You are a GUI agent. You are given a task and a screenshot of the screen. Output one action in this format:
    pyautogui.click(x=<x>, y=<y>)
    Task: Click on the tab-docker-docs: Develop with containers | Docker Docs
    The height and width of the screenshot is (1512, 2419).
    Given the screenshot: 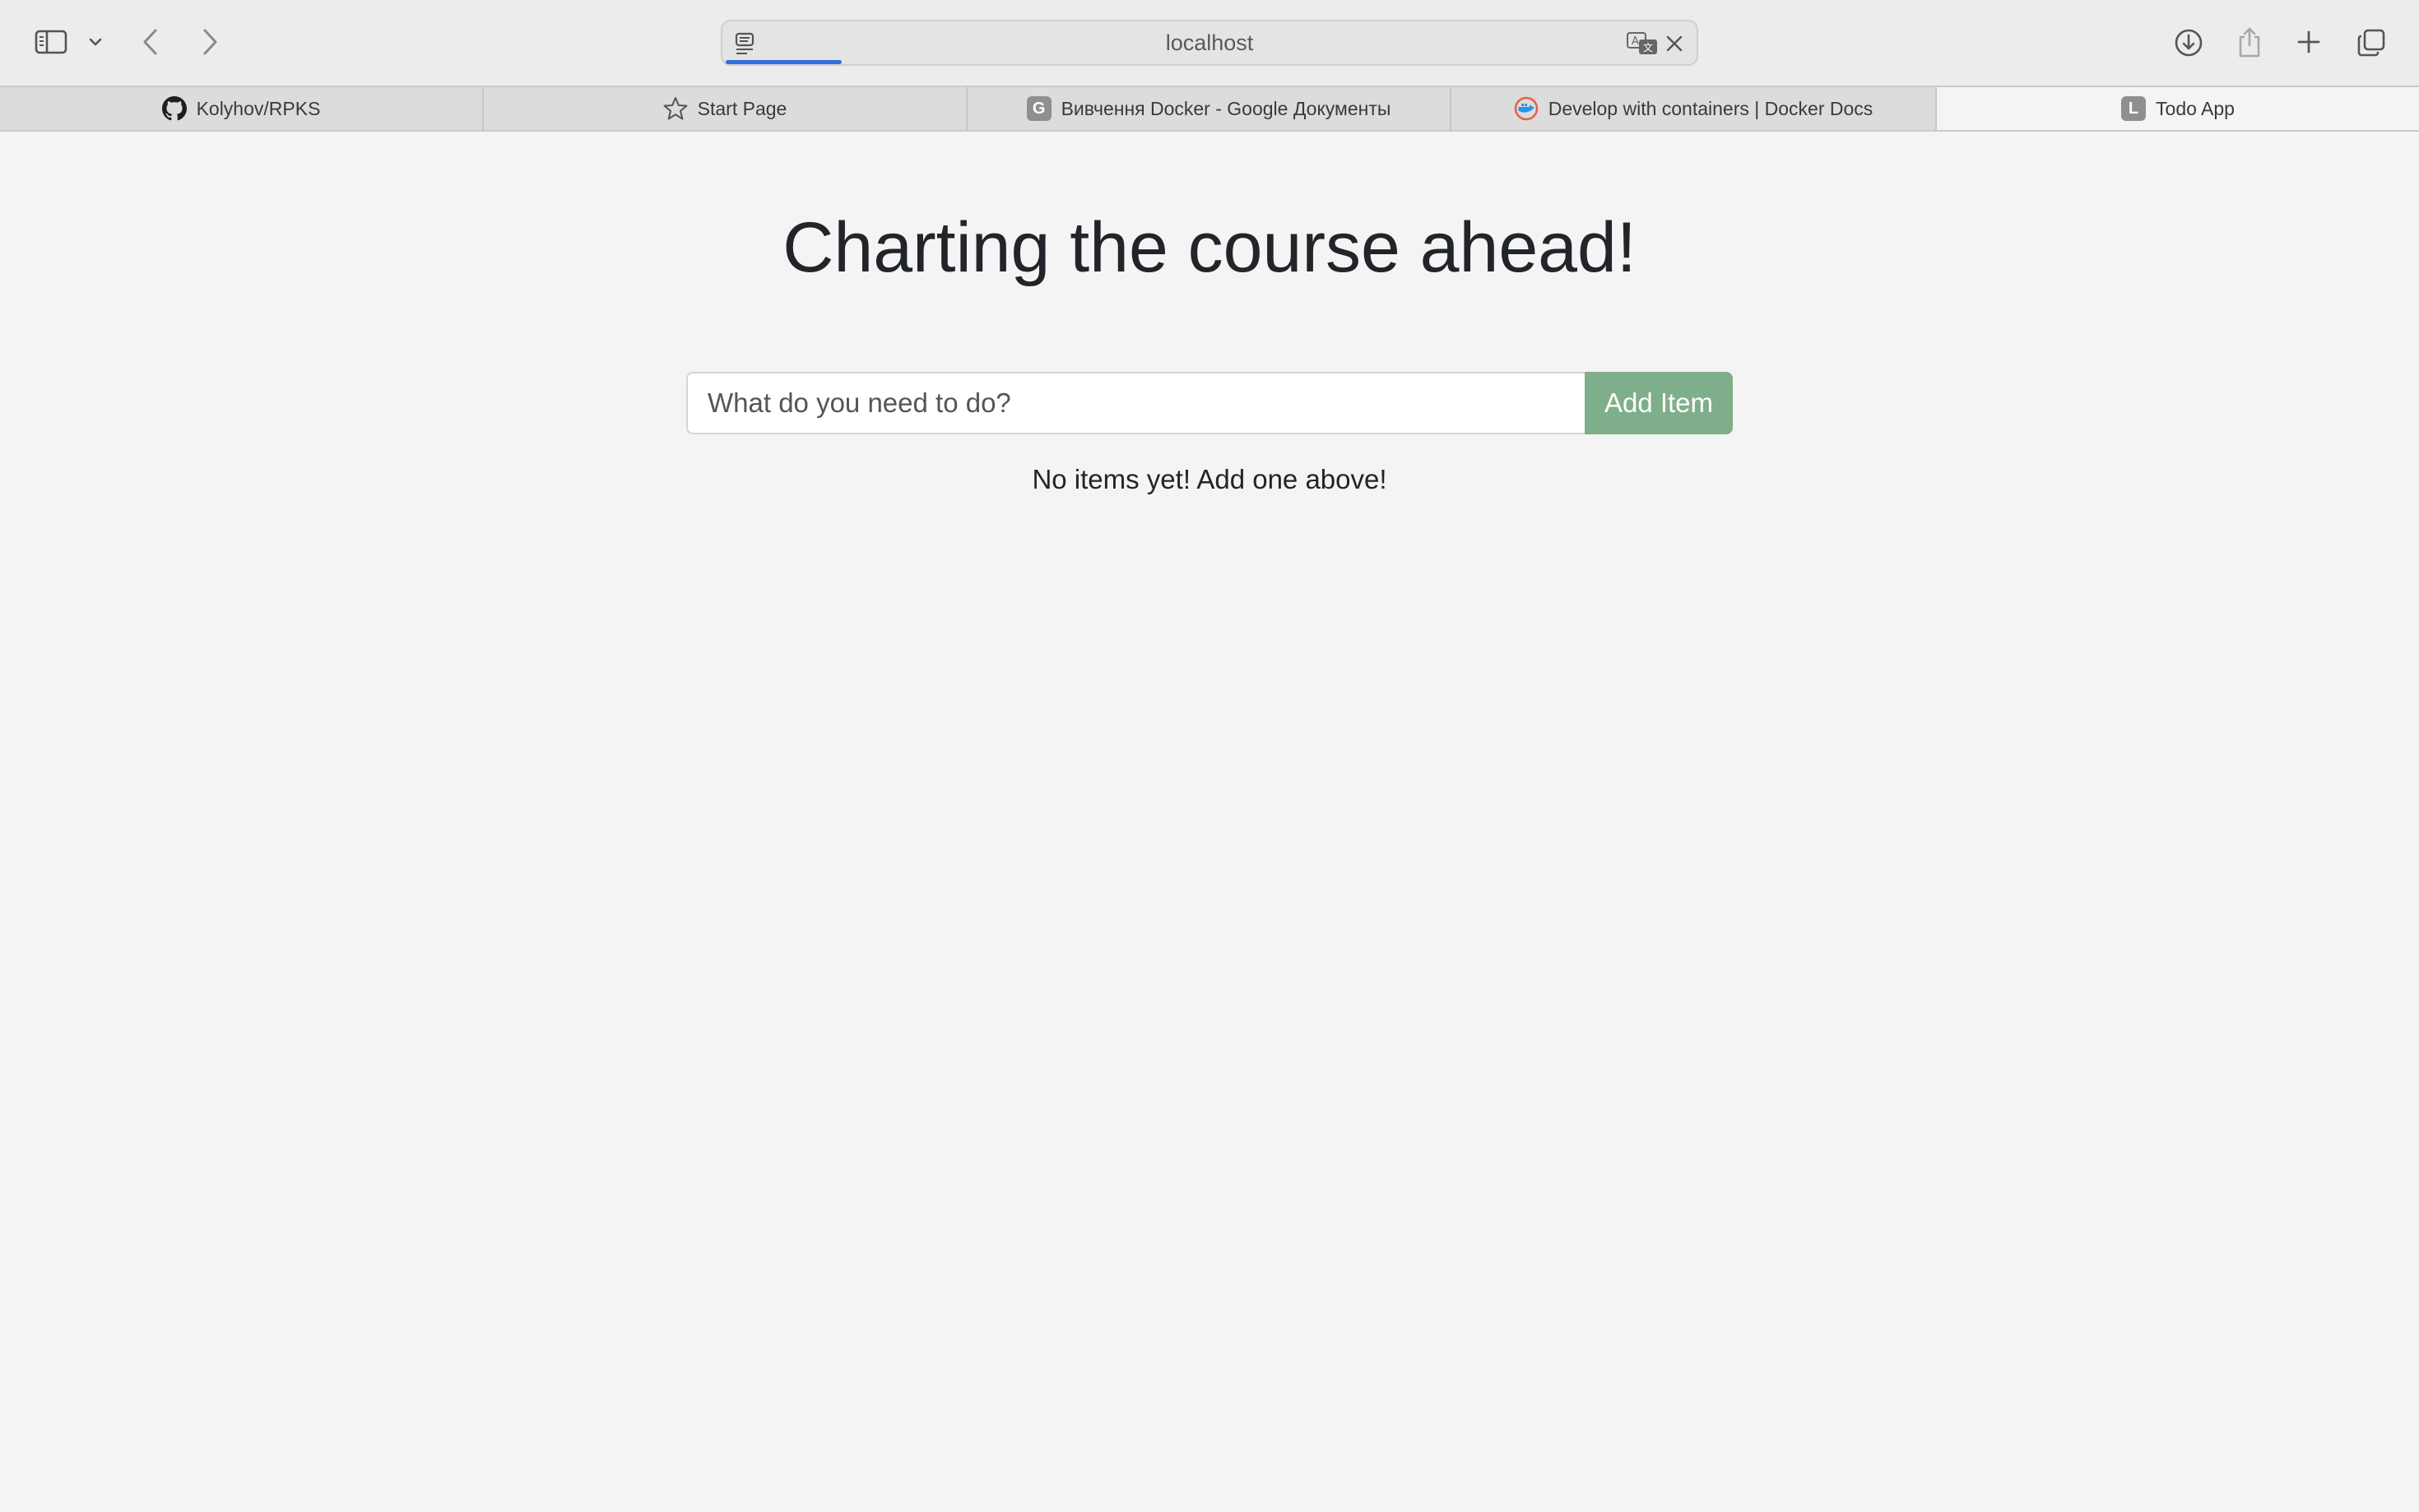 What is the action you would take?
    pyautogui.click(x=1694, y=108)
    